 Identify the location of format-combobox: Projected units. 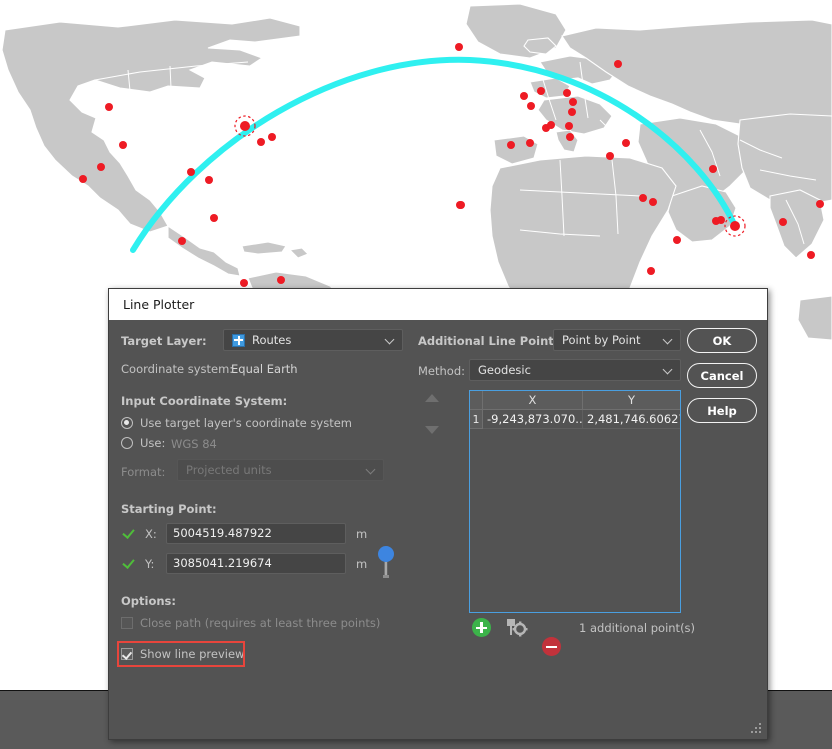
(280, 470).